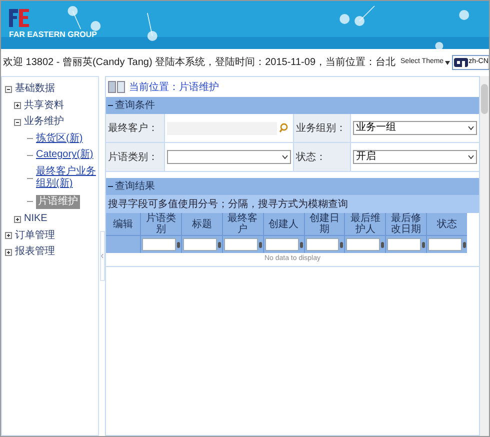 The image size is (490, 437). I want to click on tree-folder: 共享资料, so click(44, 106).